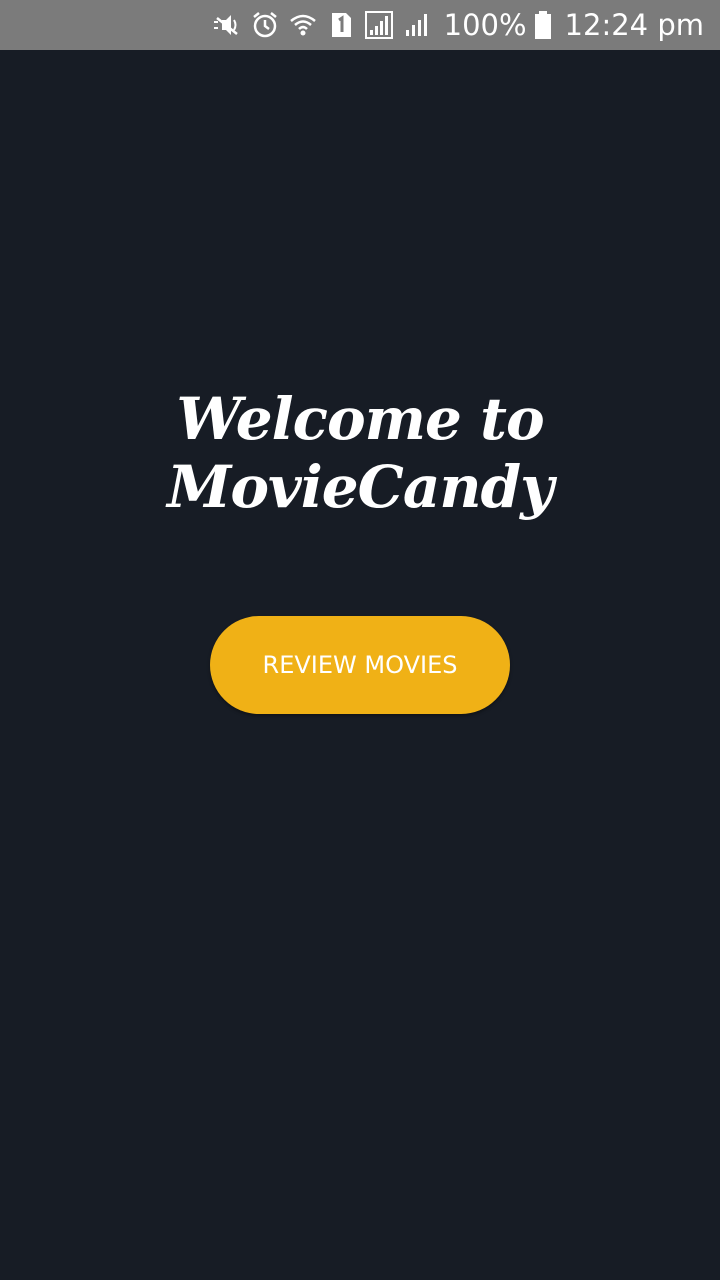 The width and height of the screenshot is (720, 1280). I want to click on review-movies-button: REVIEW MOVIES, so click(360, 665).